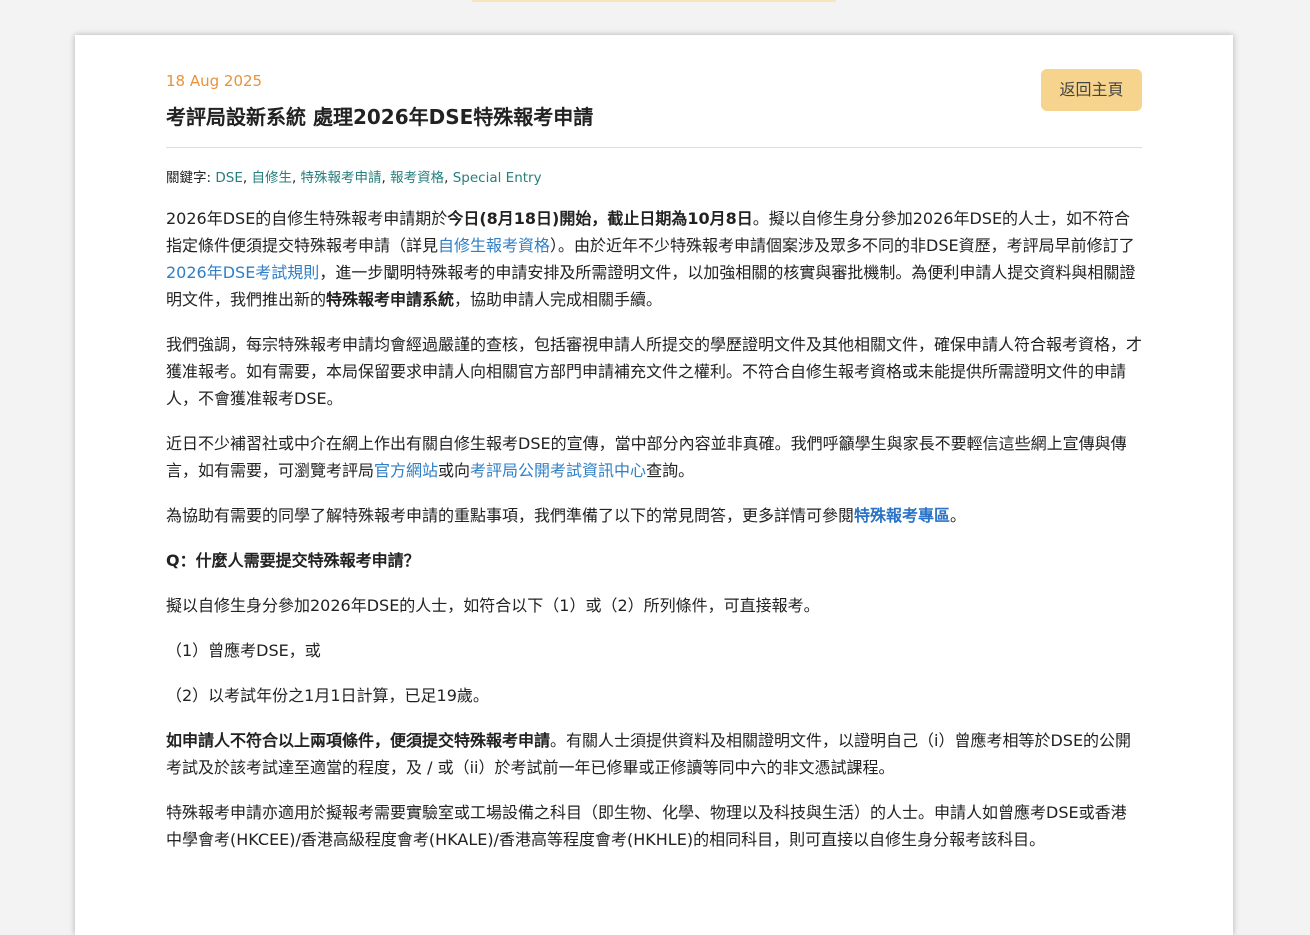 The height and width of the screenshot is (935, 1310). Describe the element at coordinates (902, 515) in the screenshot. I see `special-entry-section-link: 特殊報考專區` at that location.